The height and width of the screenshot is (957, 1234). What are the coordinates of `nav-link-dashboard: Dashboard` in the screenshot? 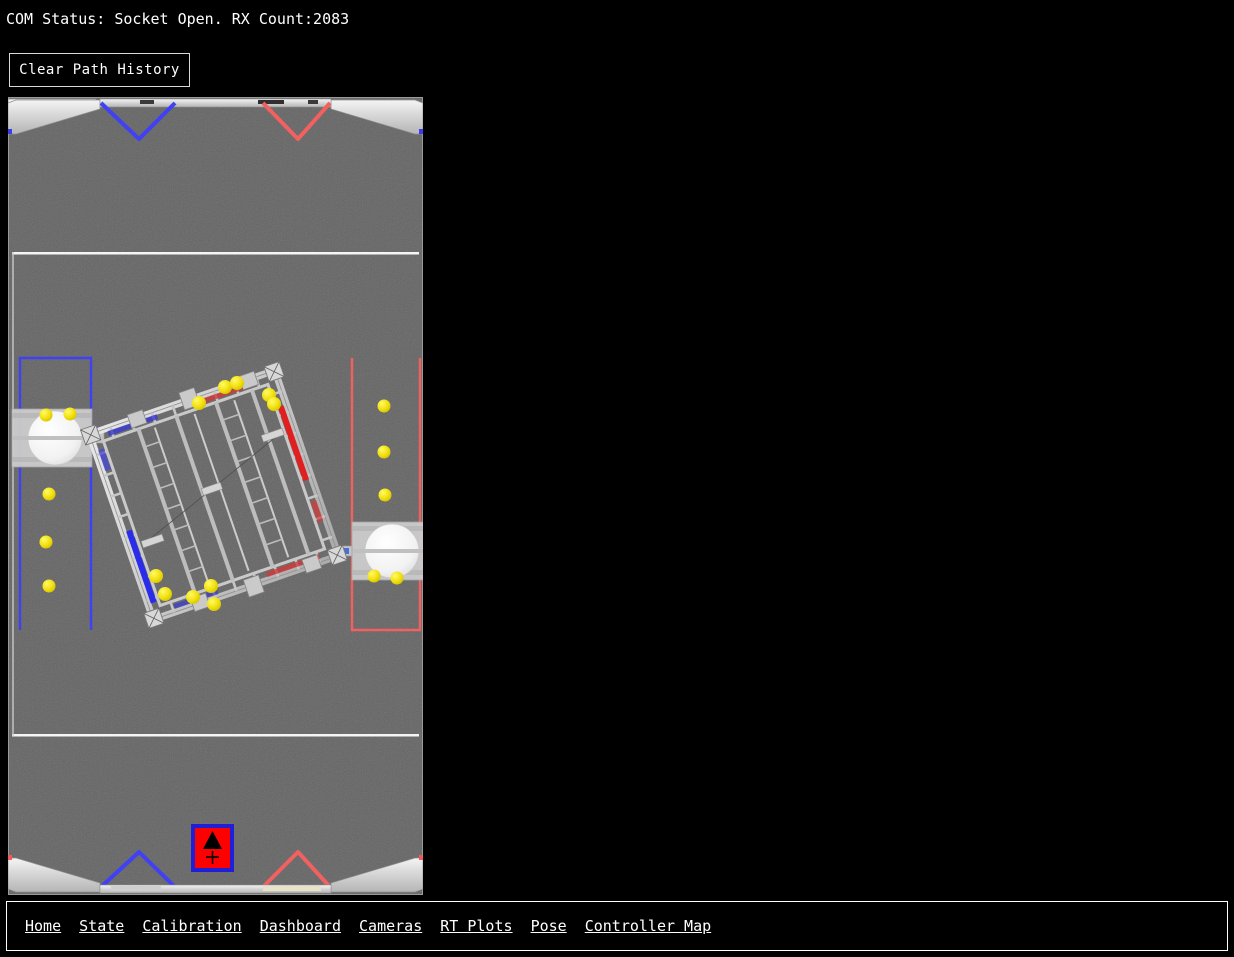 It's located at (300, 926).